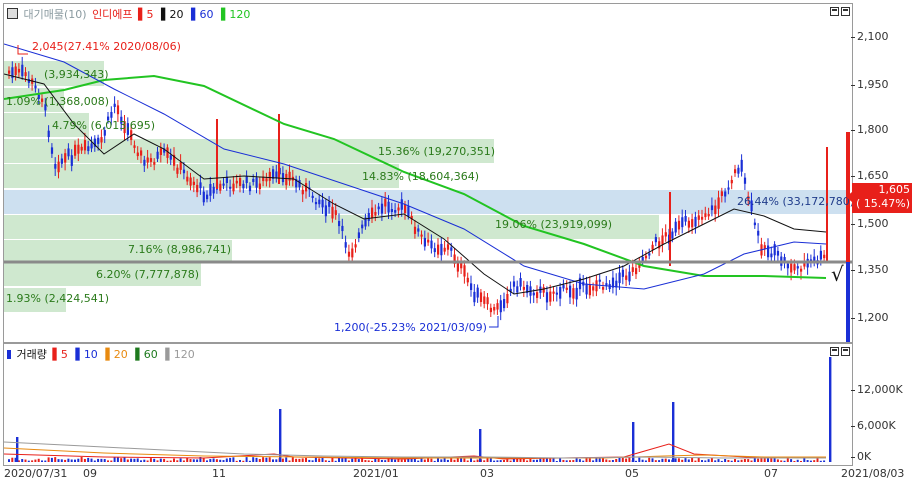 The height and width of the screenshot is (482, 915). Describe the element at coordinates (203, 14) in the screenshot. I see `legend-ma60: ▌60` at that location.